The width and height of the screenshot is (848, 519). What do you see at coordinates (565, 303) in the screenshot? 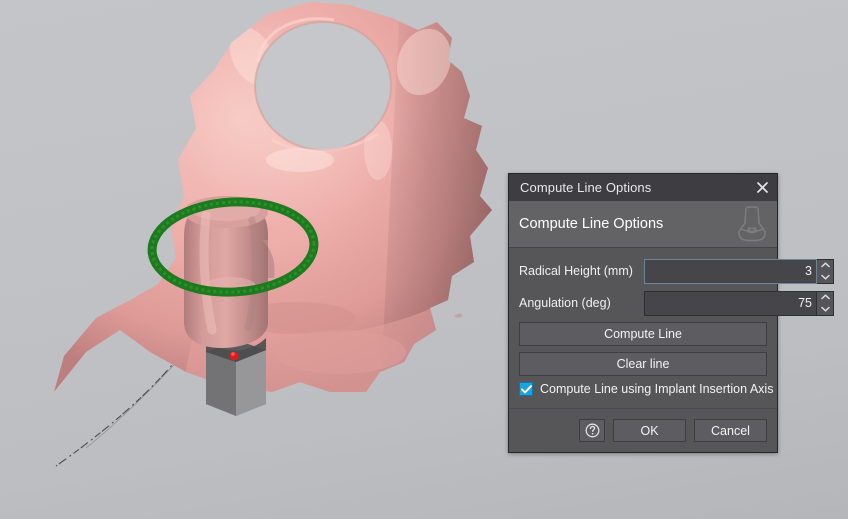
I see `angulation-label: Angulation (deg)` at bounding box center [565, 303].